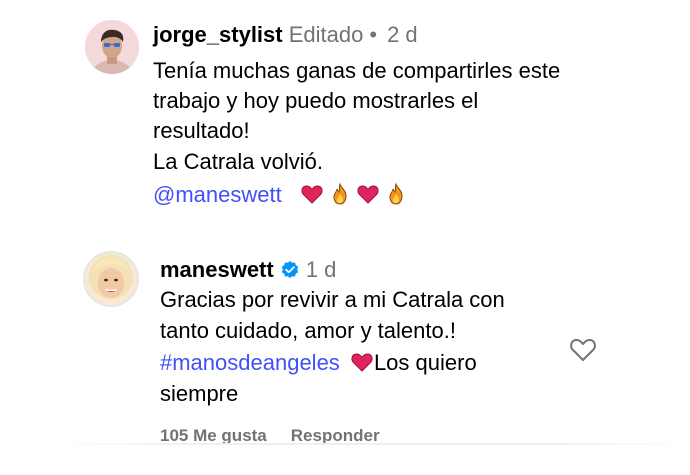 Image resolution: width=690 pixels, height=475 pixels. Describe the element at coordinates (402, 34) in the screenshot. I see `timestamp: 2 d` at that location.